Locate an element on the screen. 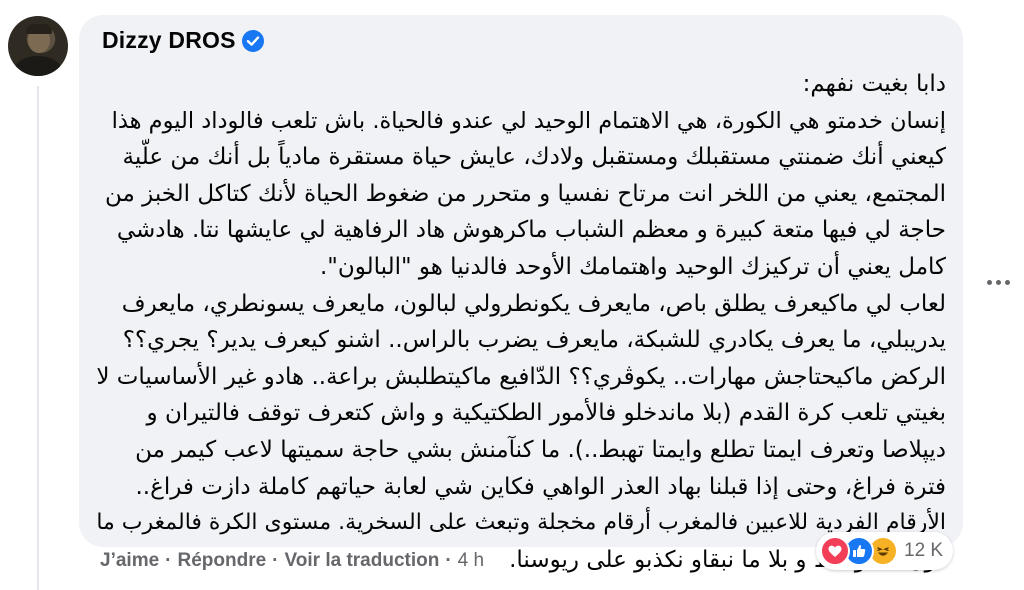 The image size is (1024, 590). author-name: Dizzy DROS is located at coordinates (169, 40).